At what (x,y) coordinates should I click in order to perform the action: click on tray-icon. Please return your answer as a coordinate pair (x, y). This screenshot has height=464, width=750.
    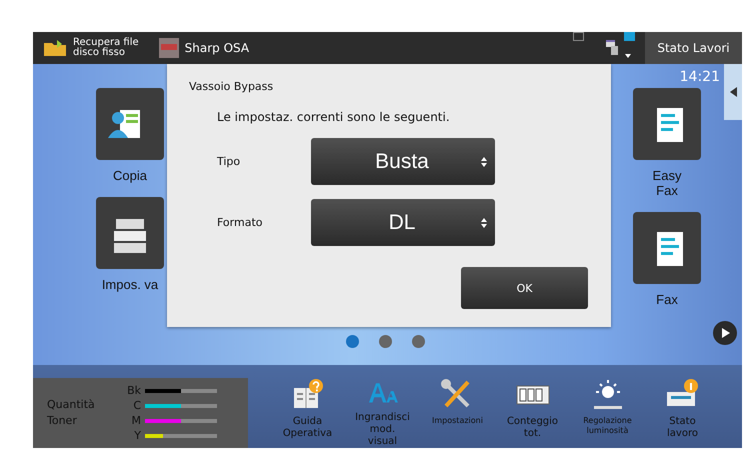
    Looking at the image, I should click on (612, 48).